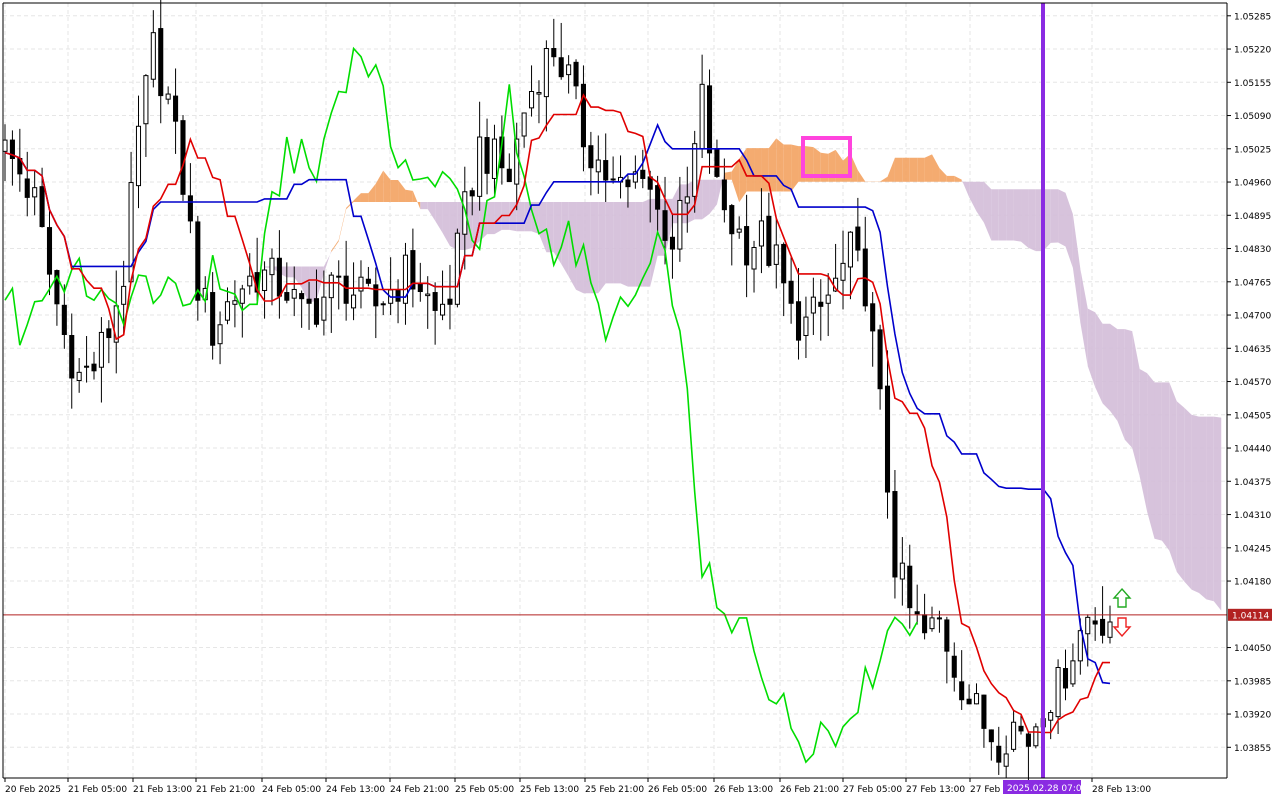 The image size is (1280, 800). Describe the element at coordinates (1252, 117) in the screenshot. I see `y-tick-label: 1.05090` at that location.